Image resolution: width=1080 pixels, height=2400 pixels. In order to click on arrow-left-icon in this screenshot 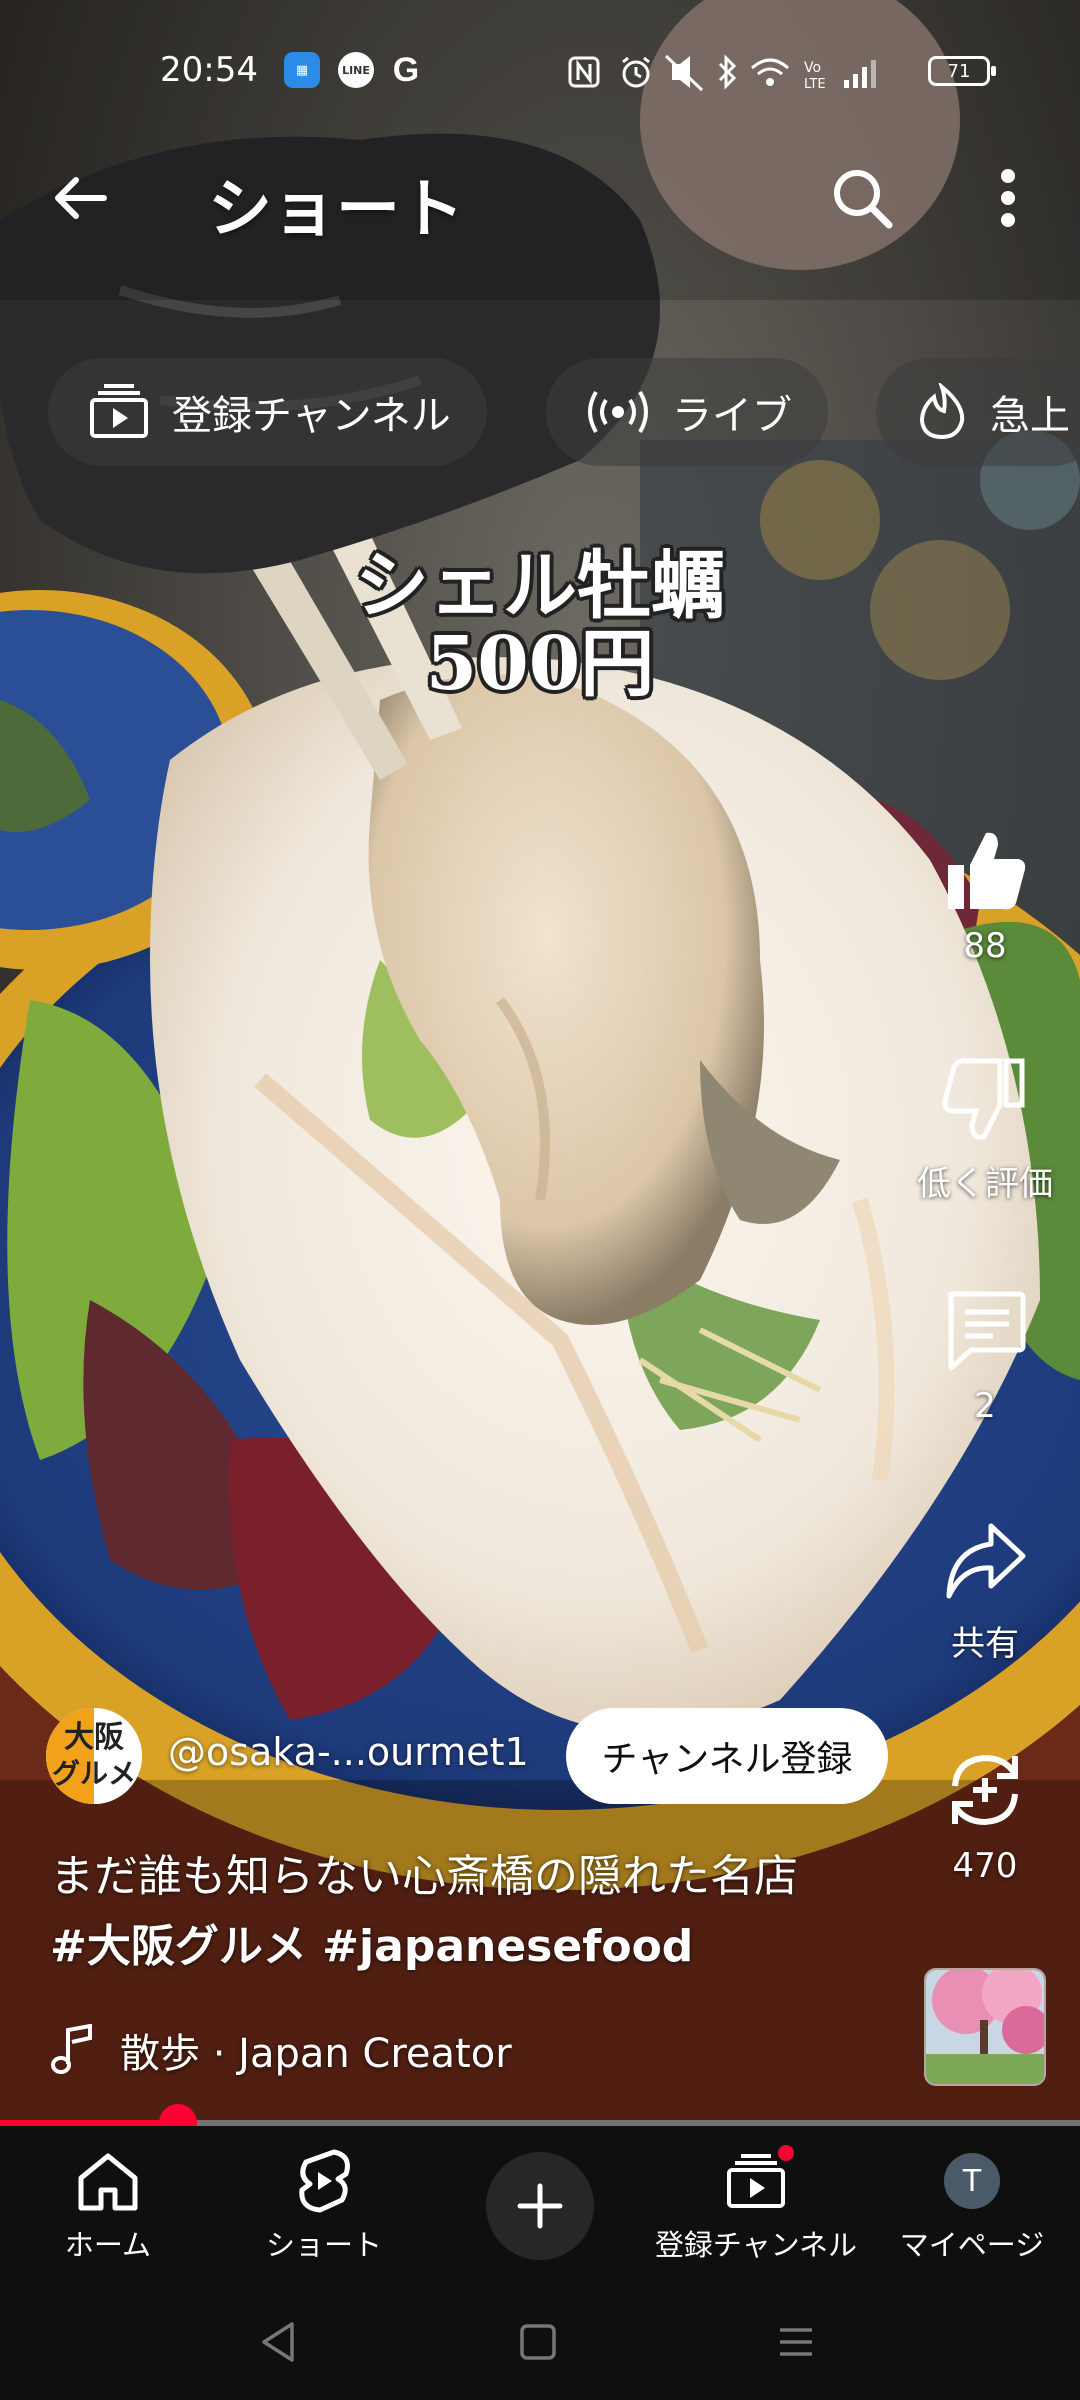, I will do `click(81, 198)`.